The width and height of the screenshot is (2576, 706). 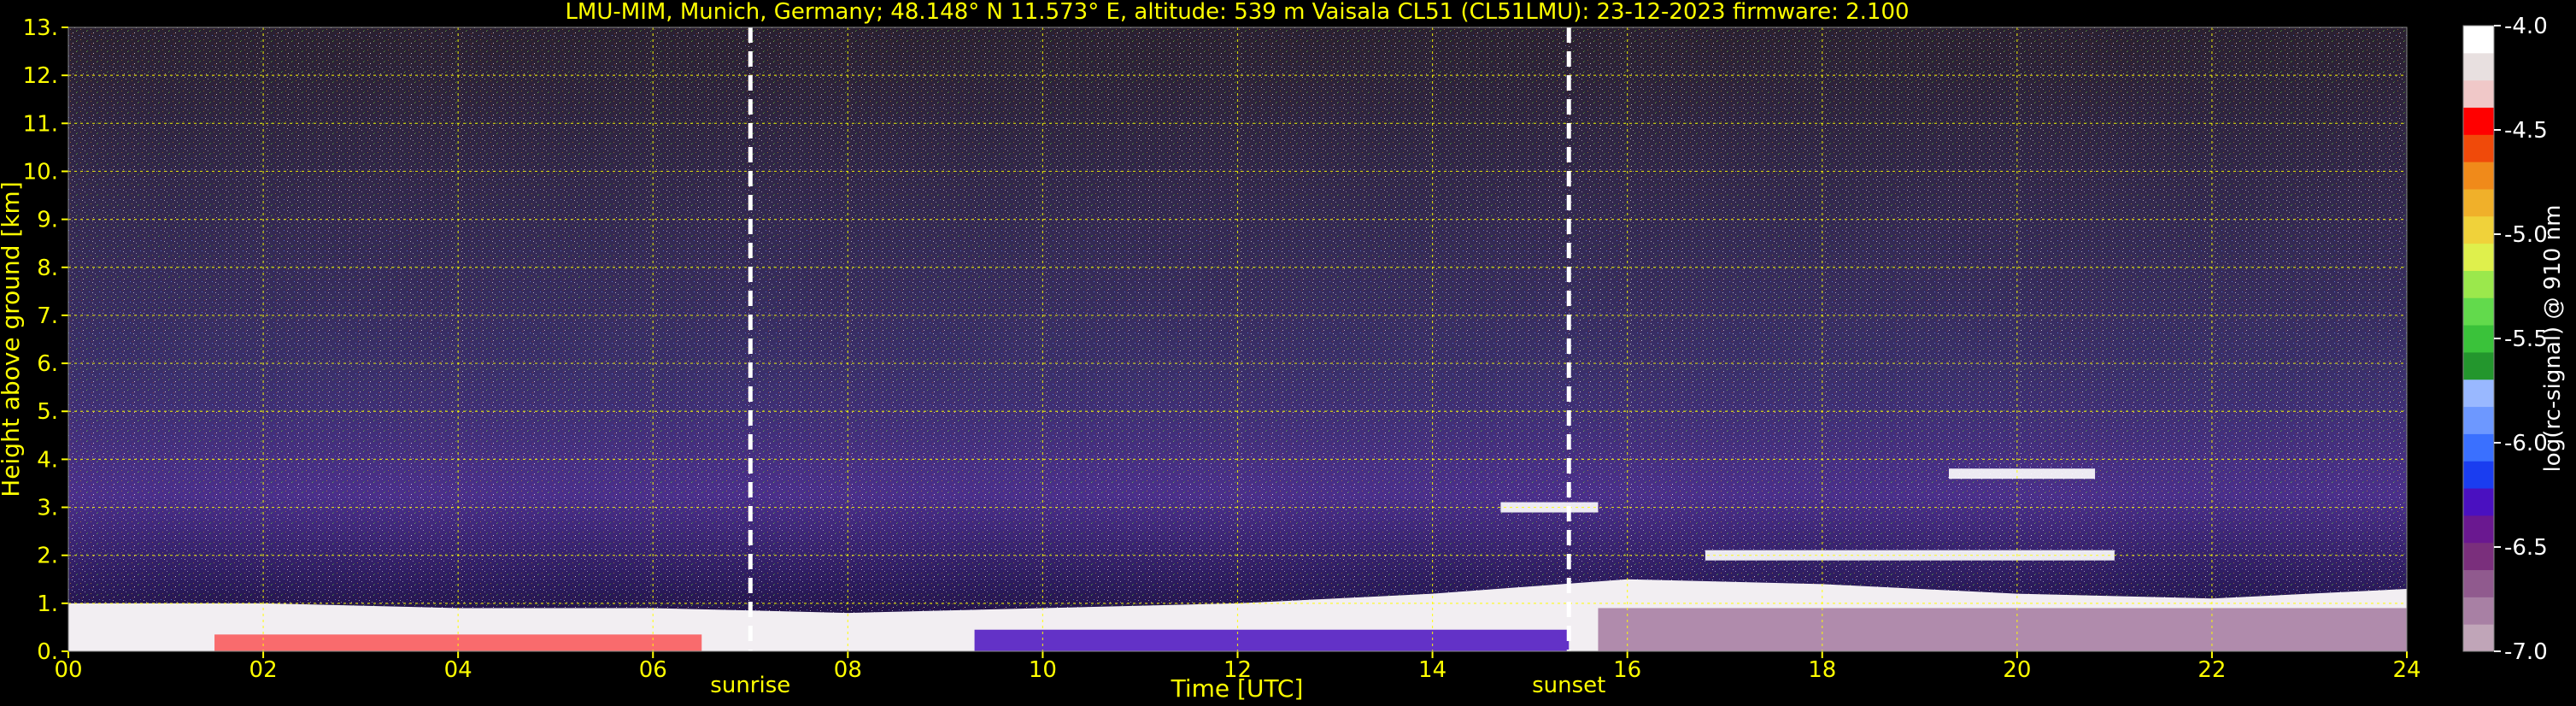 What do you see at coordinates (47, 220) in the screenshot?
I see `y-tick-label: 9.` at bounding box center [47, 220].